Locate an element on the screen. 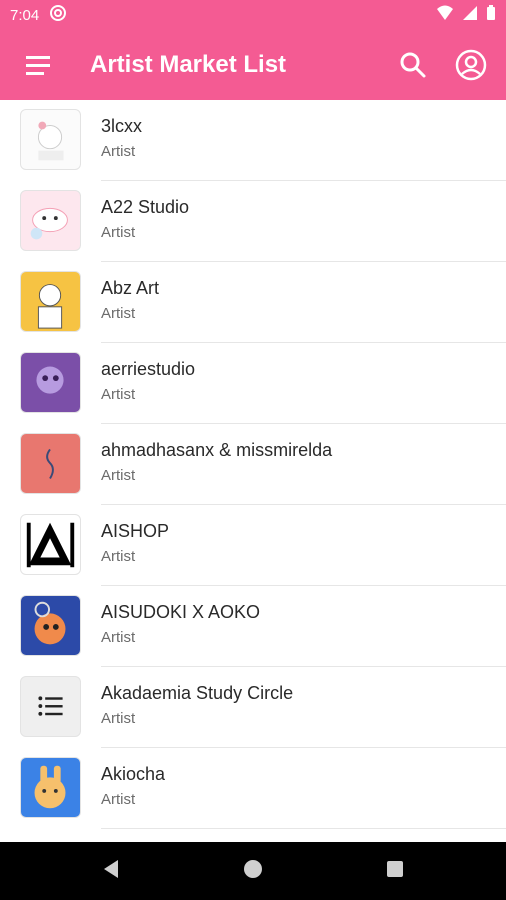 Image resolution: width=506 pixels, height=900 pixels. home-button is located at coordinates (253, 871).